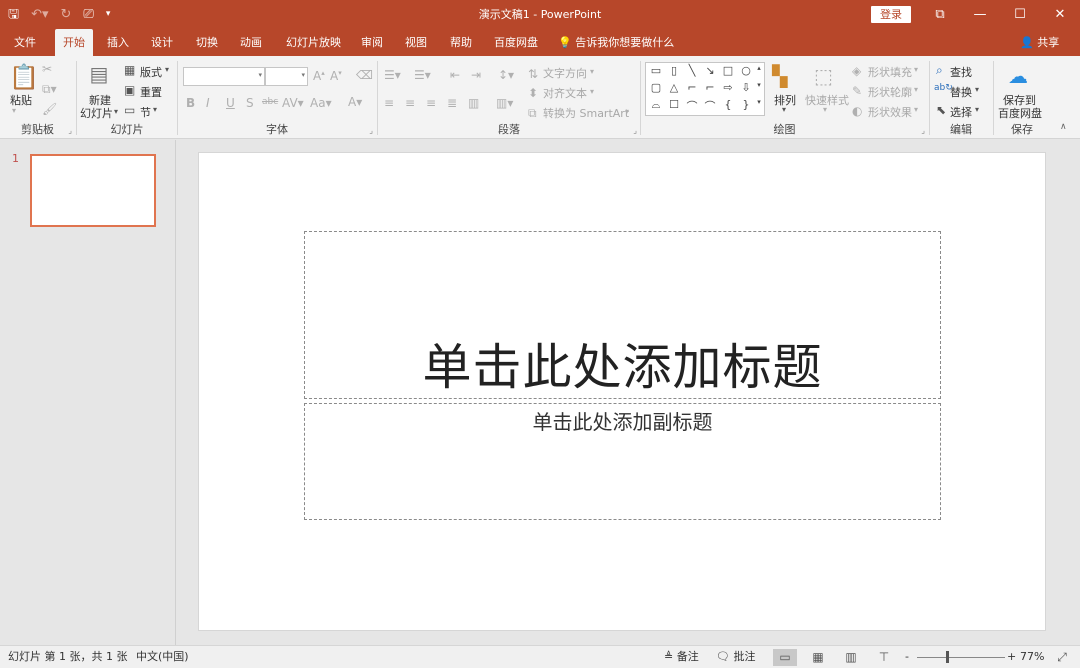 This screenshot has width=1080, height=668. Describe the element at coordinates (1062, 657) in the screenshot. I see `fit-to-window-icon: ⤢` at that location.